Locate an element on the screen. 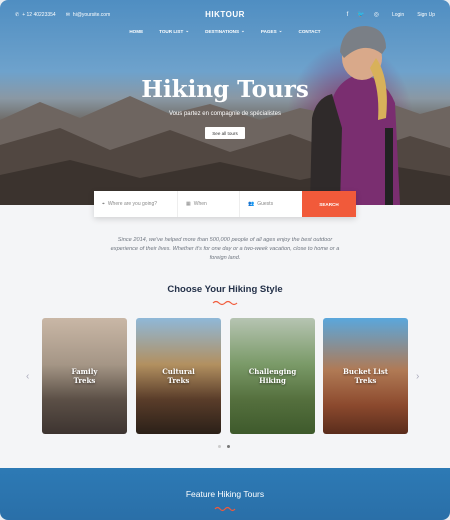  card-label-line: Hiking is located at coordinates (272, 380).